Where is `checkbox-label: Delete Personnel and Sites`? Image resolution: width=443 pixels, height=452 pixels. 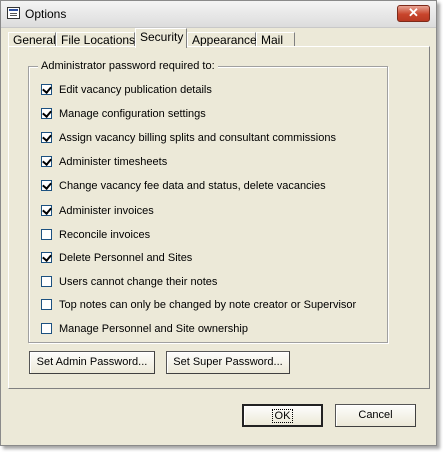 checkbox-label: Delete Personnel and Sites is located at coordinates (126, 258).